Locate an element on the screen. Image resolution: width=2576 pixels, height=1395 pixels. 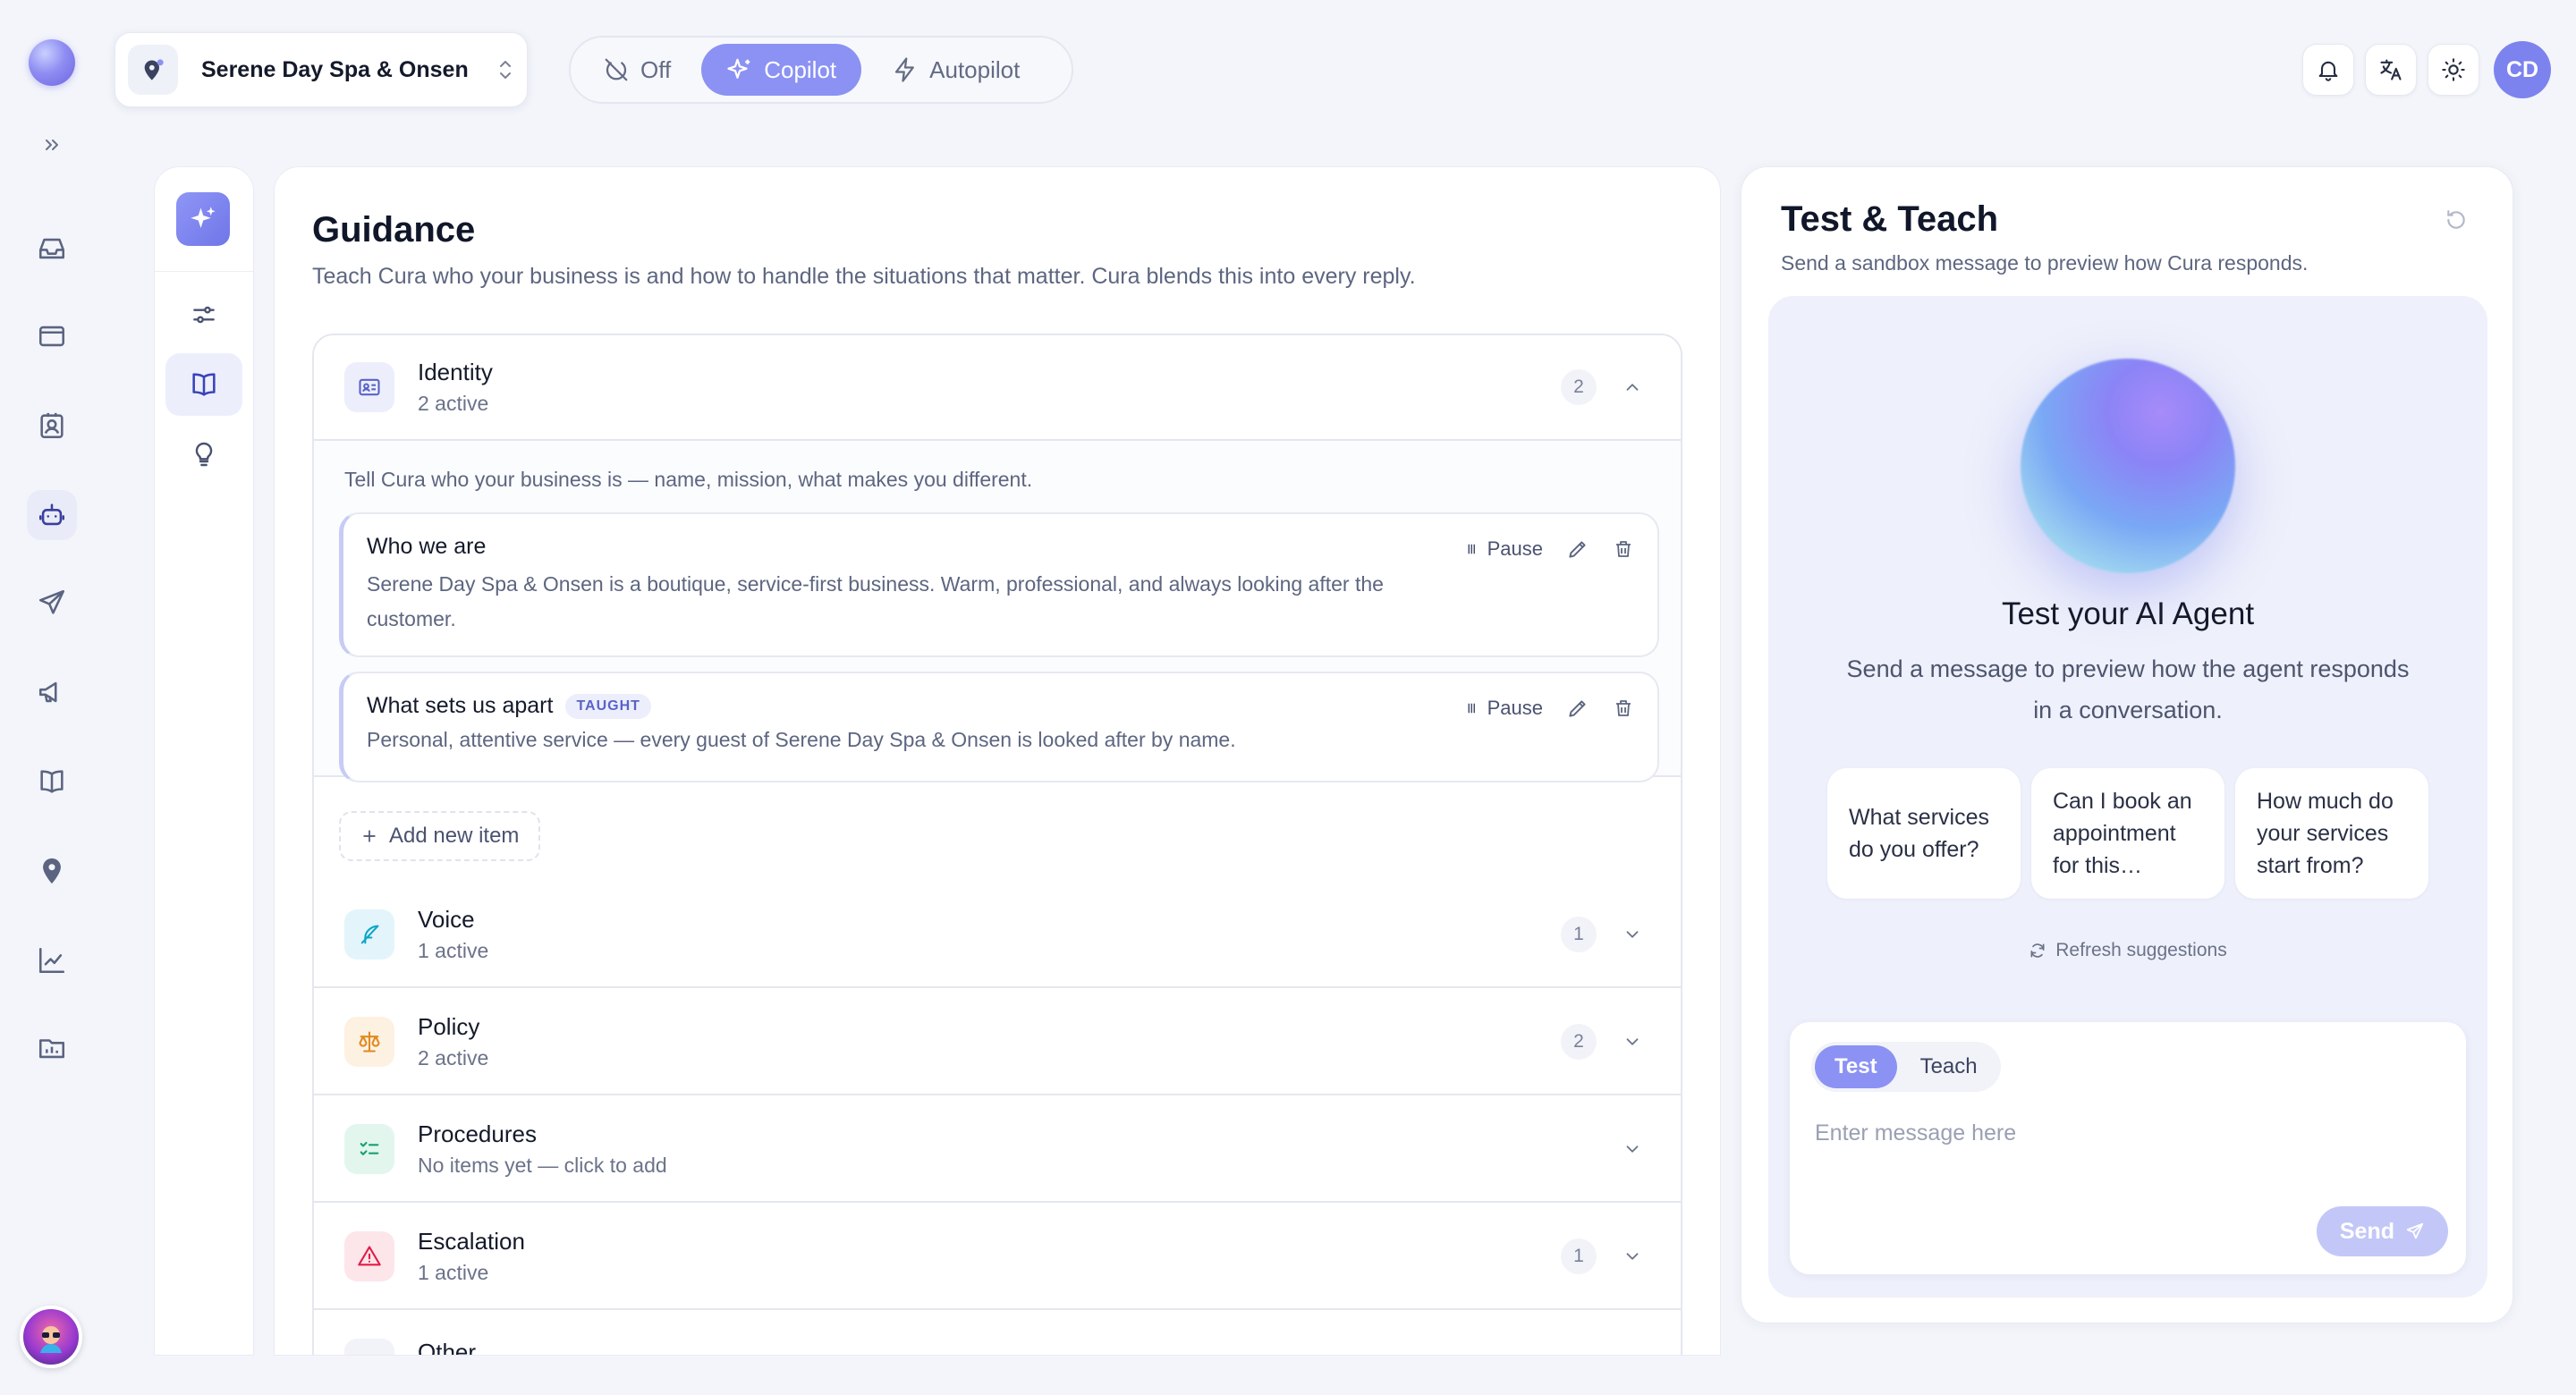
expand-sidebar-icon is located at coordinates (52, 145).